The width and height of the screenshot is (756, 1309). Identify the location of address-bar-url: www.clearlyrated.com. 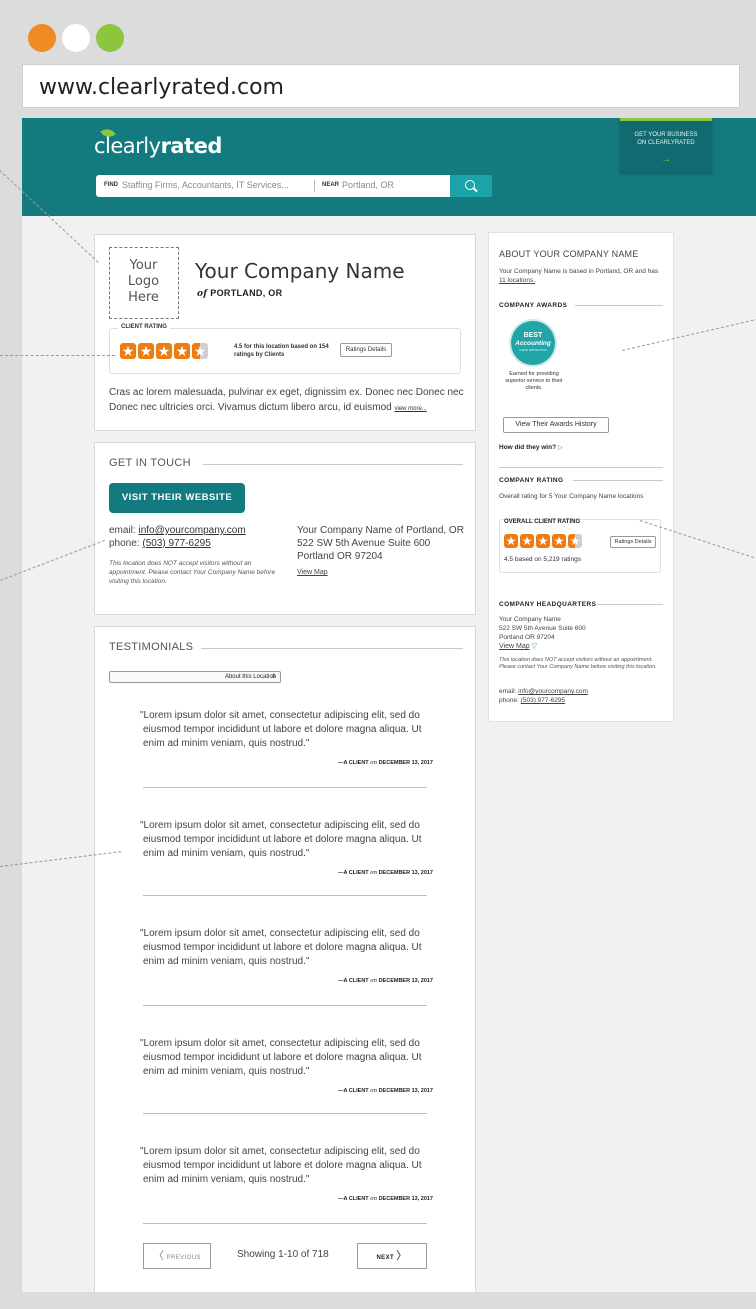
(161, 87).